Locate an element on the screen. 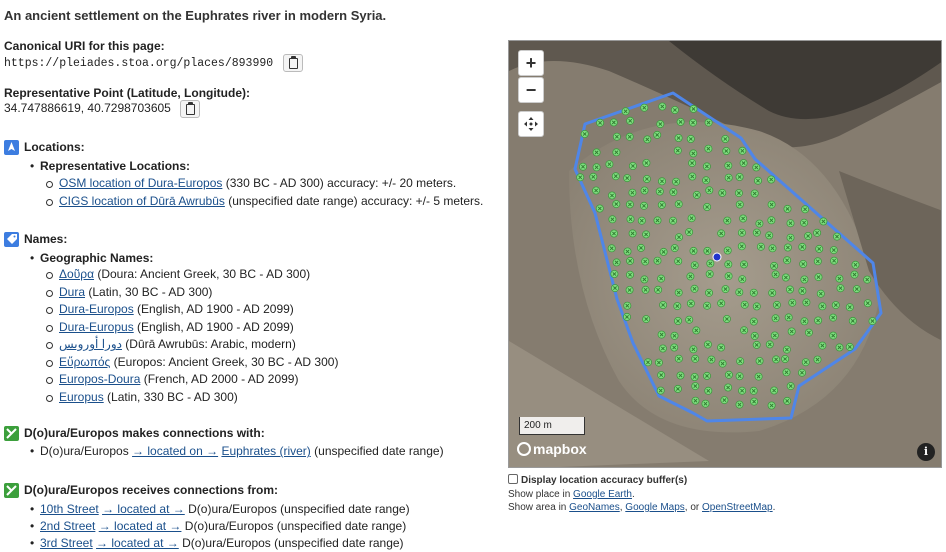 The width and height of the screenshot is (946, 552). connection-source-link: 10th Street is located at coordinates (69, 509).